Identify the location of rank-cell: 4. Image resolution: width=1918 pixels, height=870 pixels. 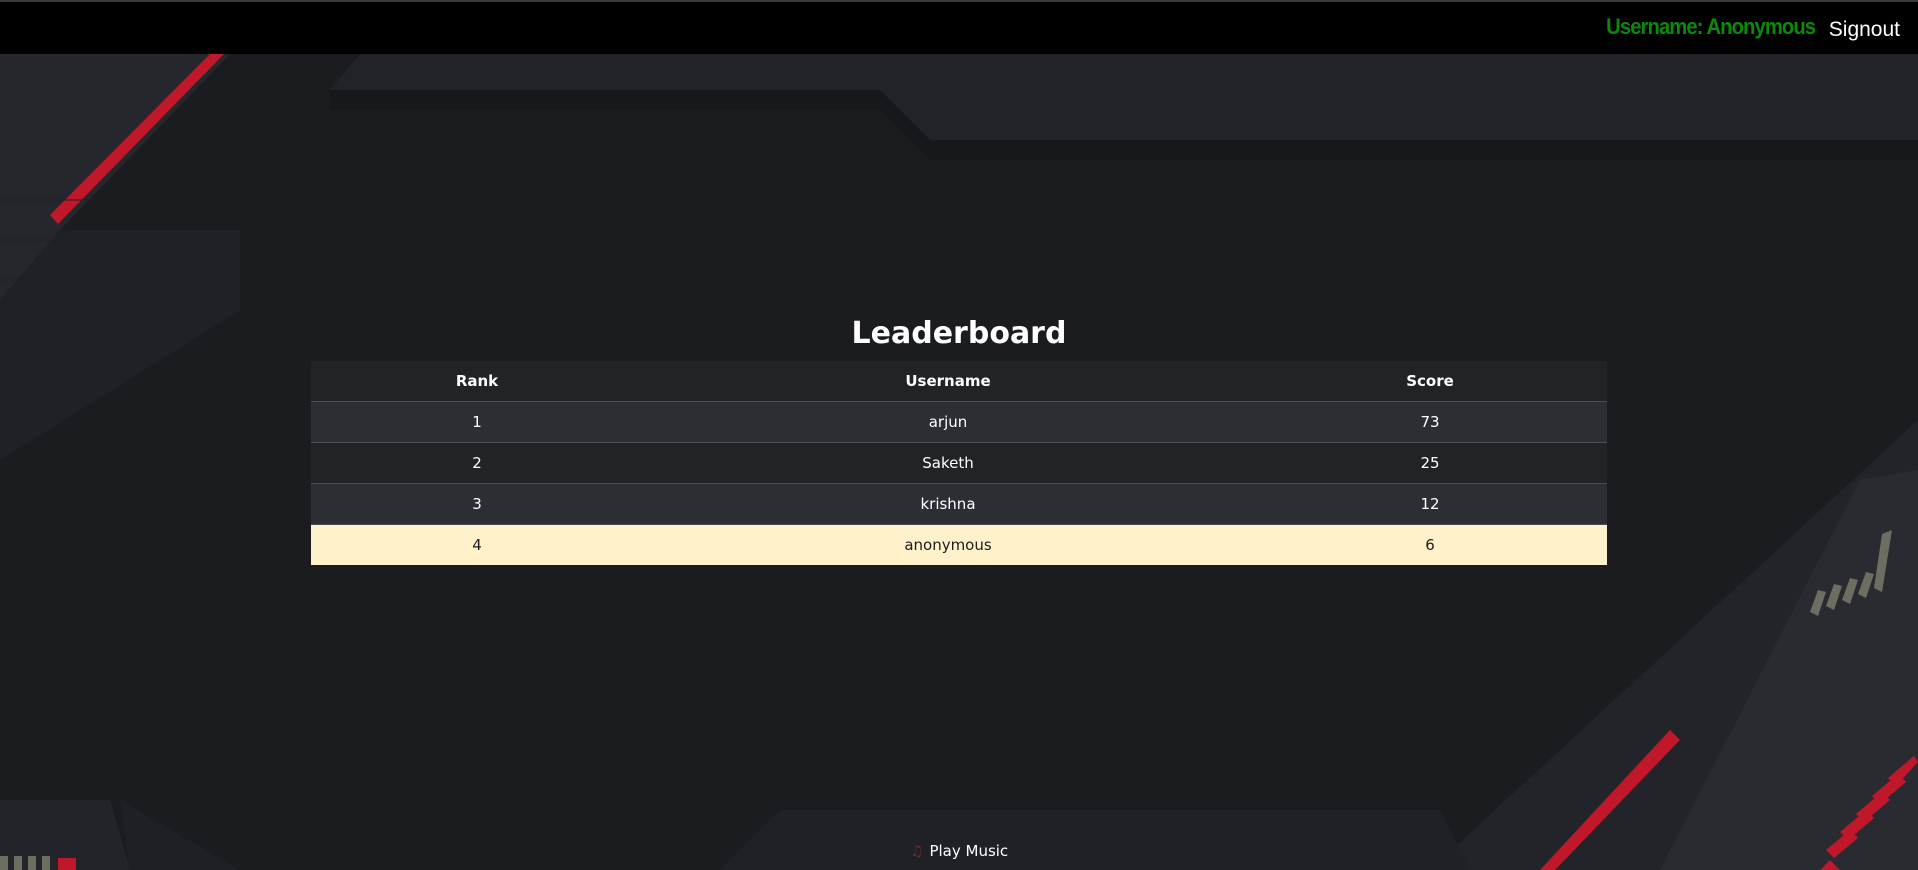
(477, 545).